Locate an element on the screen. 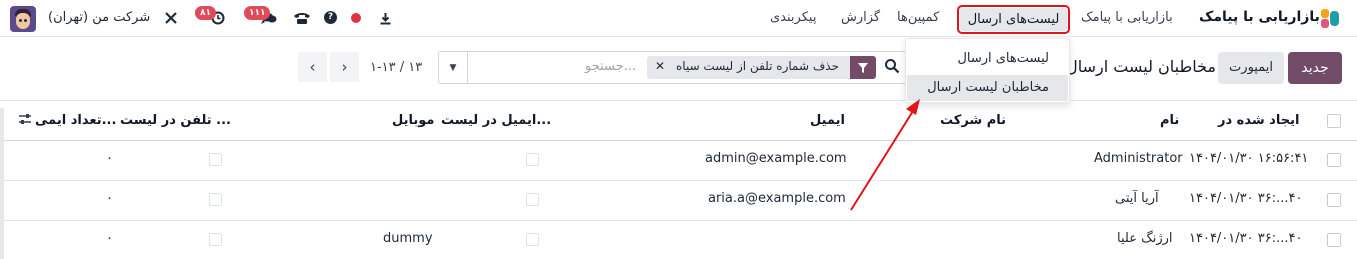 This screenshot has width=1357, height=259. import-button: ایمپورت is located at coordinates (1251, 68).